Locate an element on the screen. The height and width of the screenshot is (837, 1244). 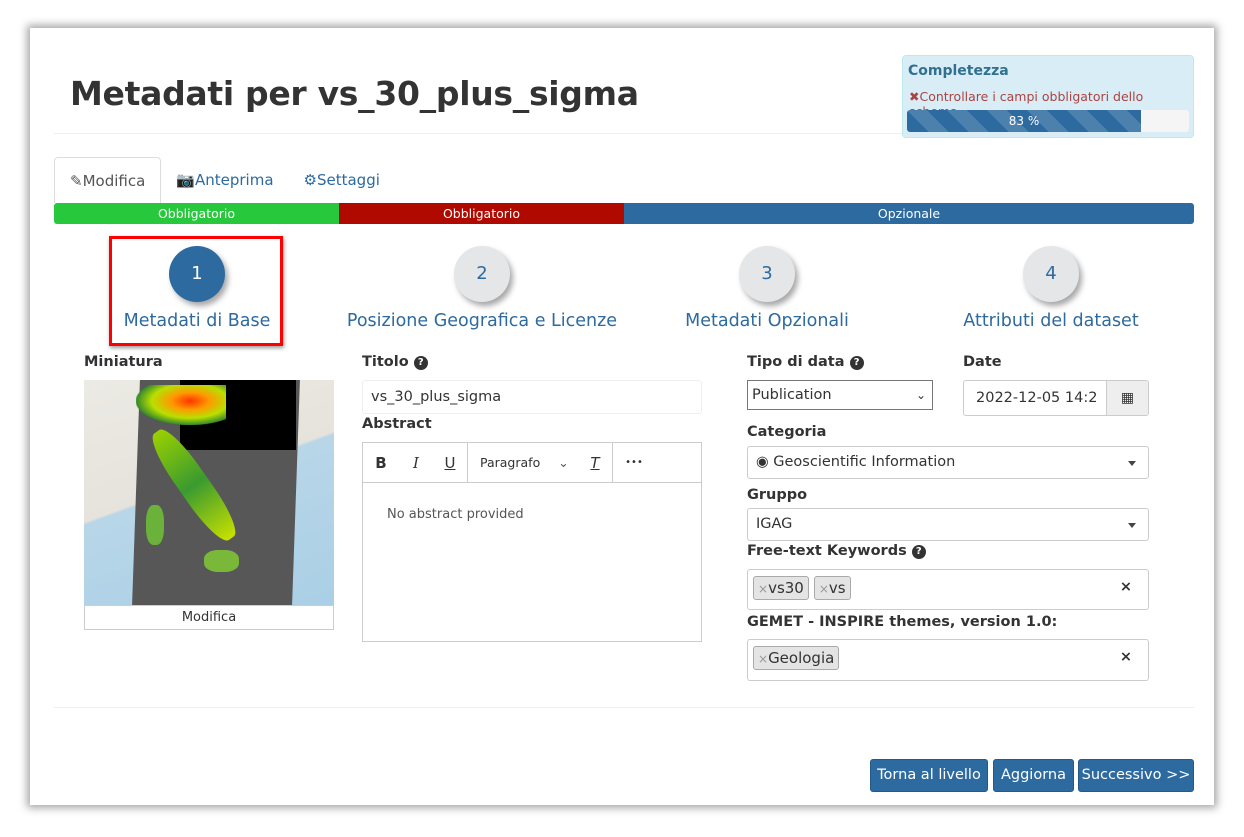
thumbnail-image is located at coordinates (209, 492).